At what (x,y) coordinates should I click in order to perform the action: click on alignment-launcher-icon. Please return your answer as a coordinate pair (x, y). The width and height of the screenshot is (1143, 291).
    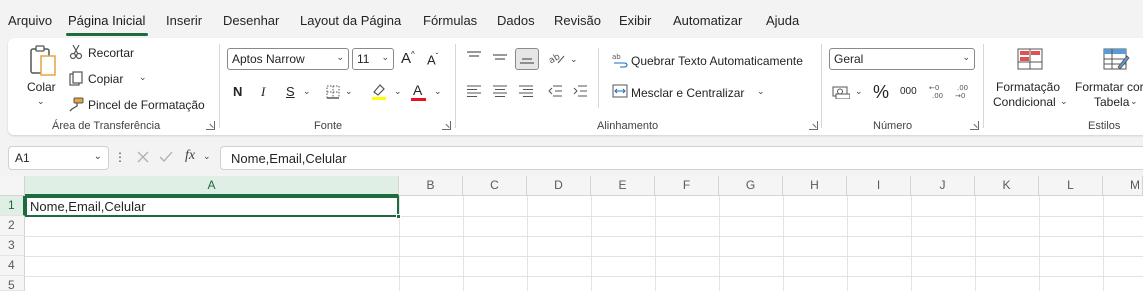
    Looking at the image, I should click on (813, 125).